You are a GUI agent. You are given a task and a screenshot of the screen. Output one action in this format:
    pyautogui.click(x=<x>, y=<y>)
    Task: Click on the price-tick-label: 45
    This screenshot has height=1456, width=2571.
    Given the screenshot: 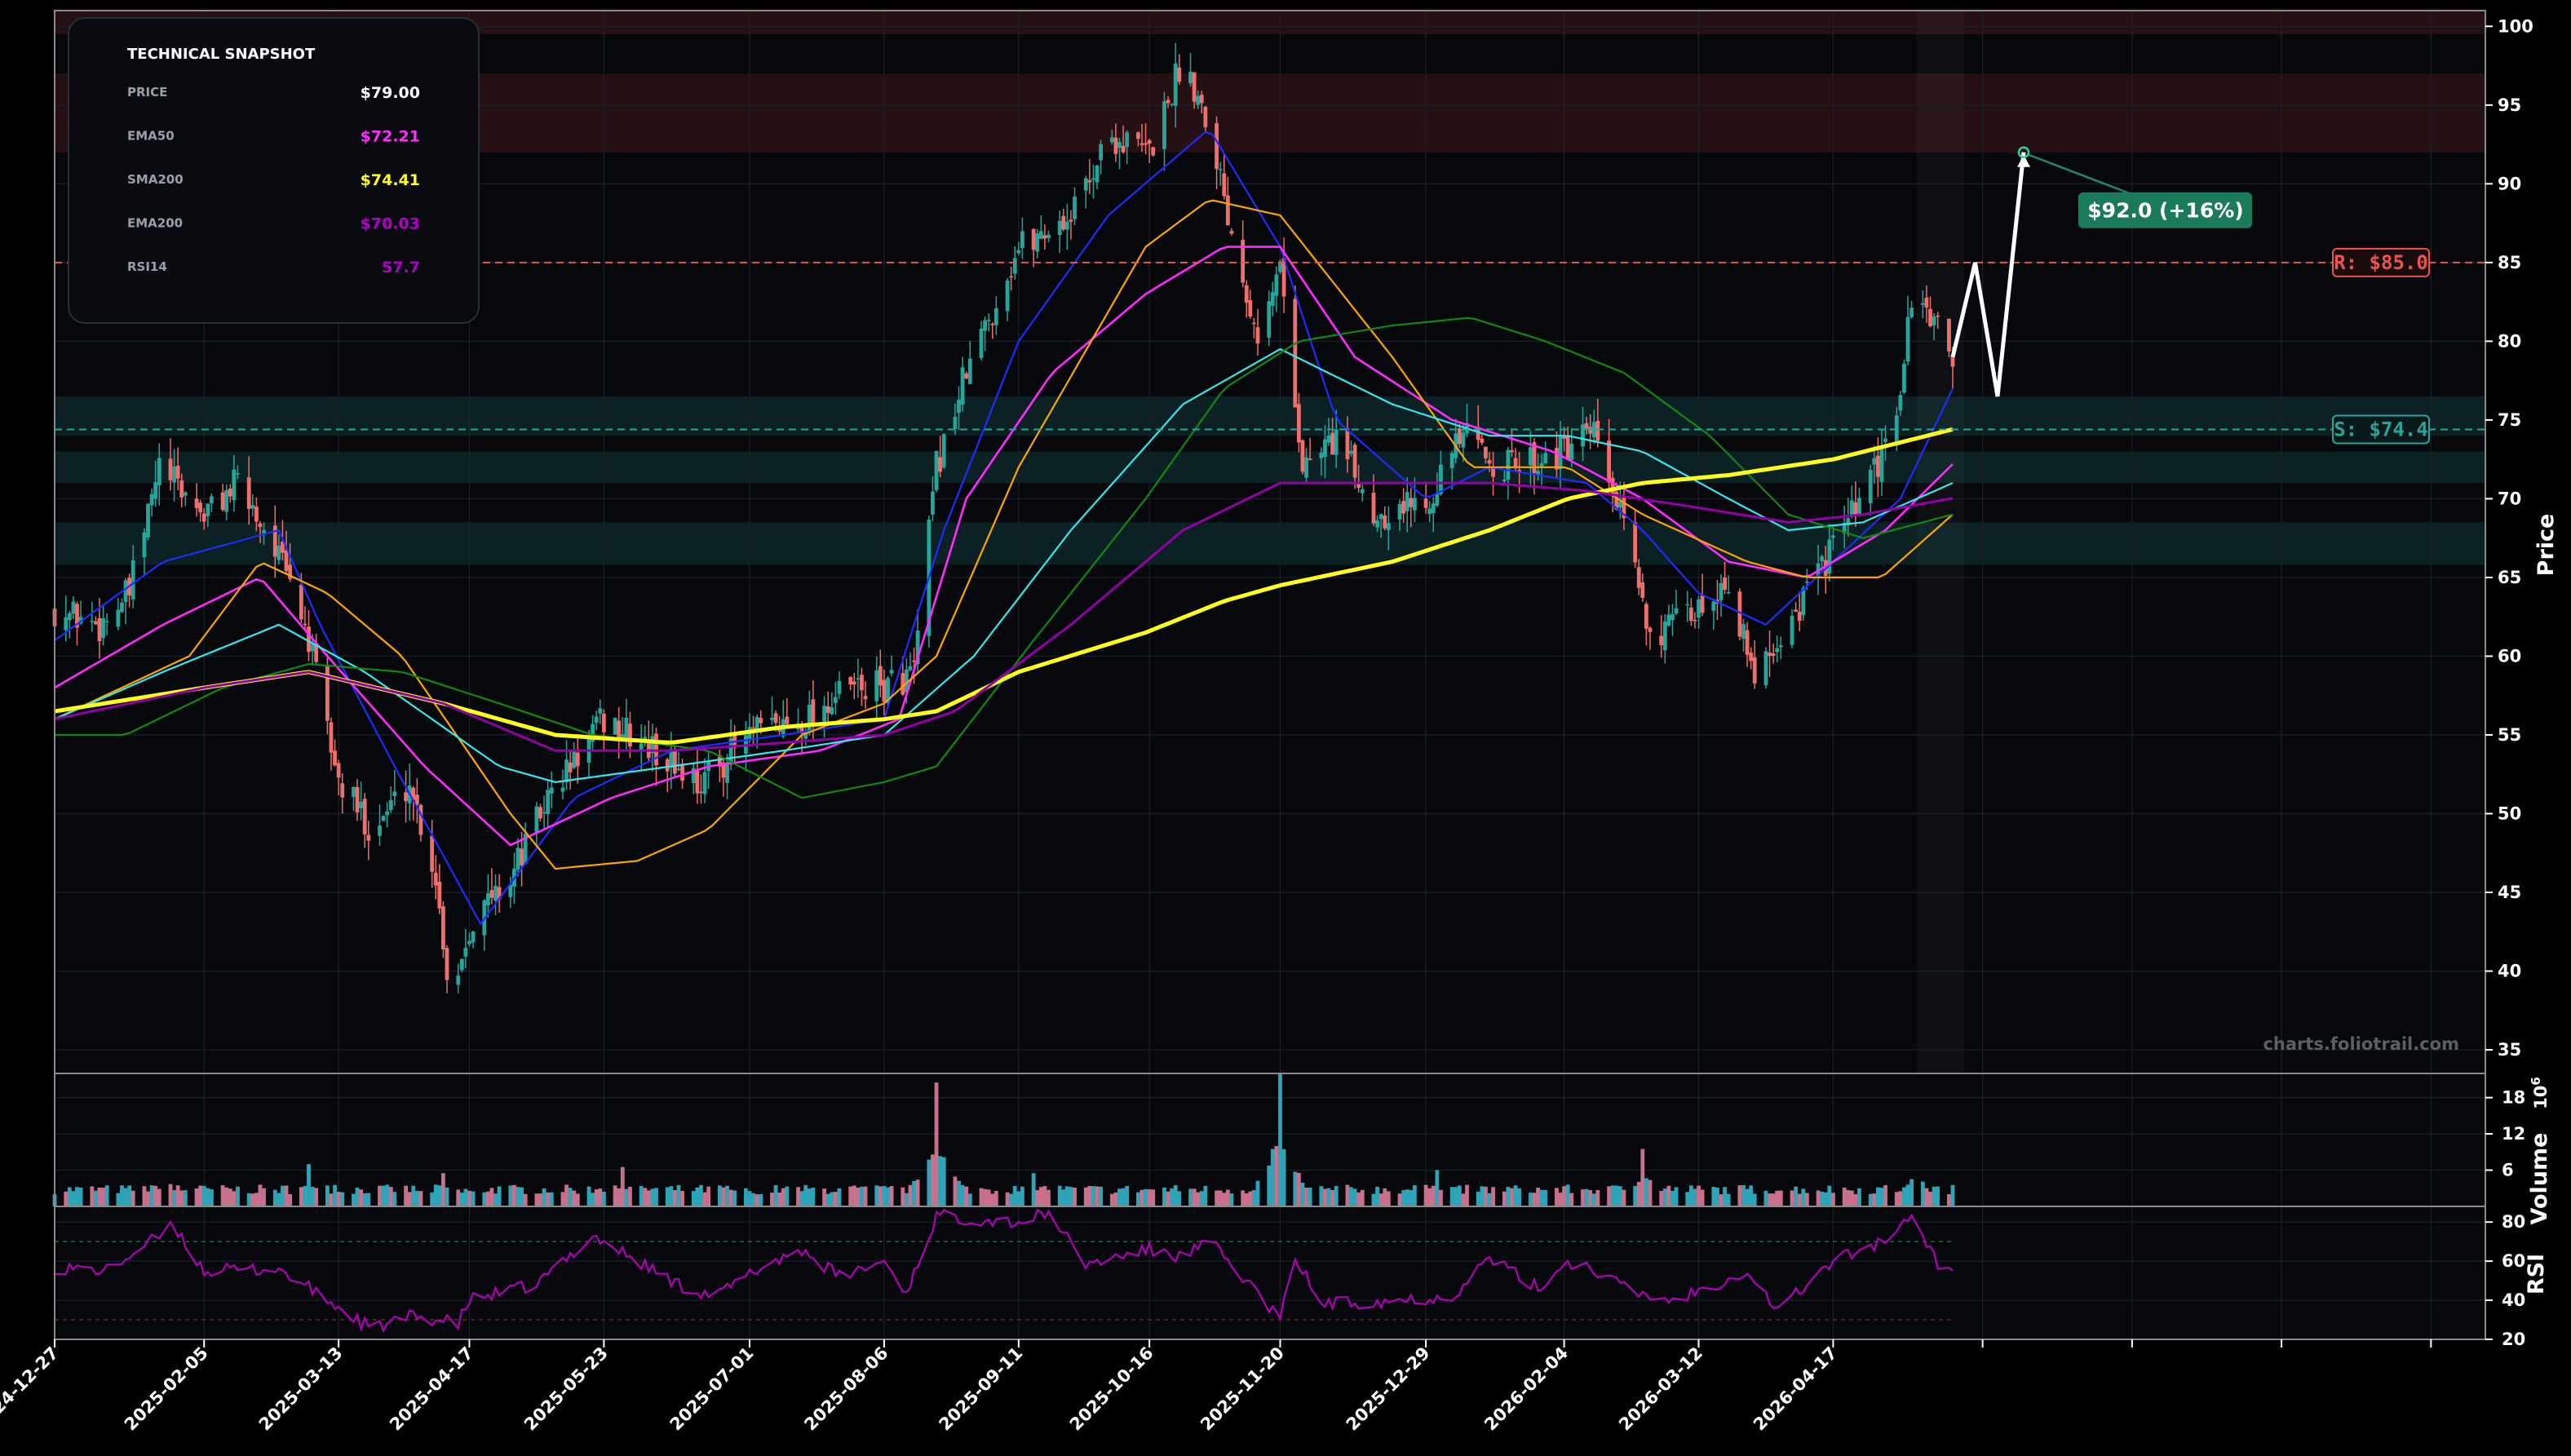 What is the action you would take?
    pyautogui.click(x=2509, y=892)
    